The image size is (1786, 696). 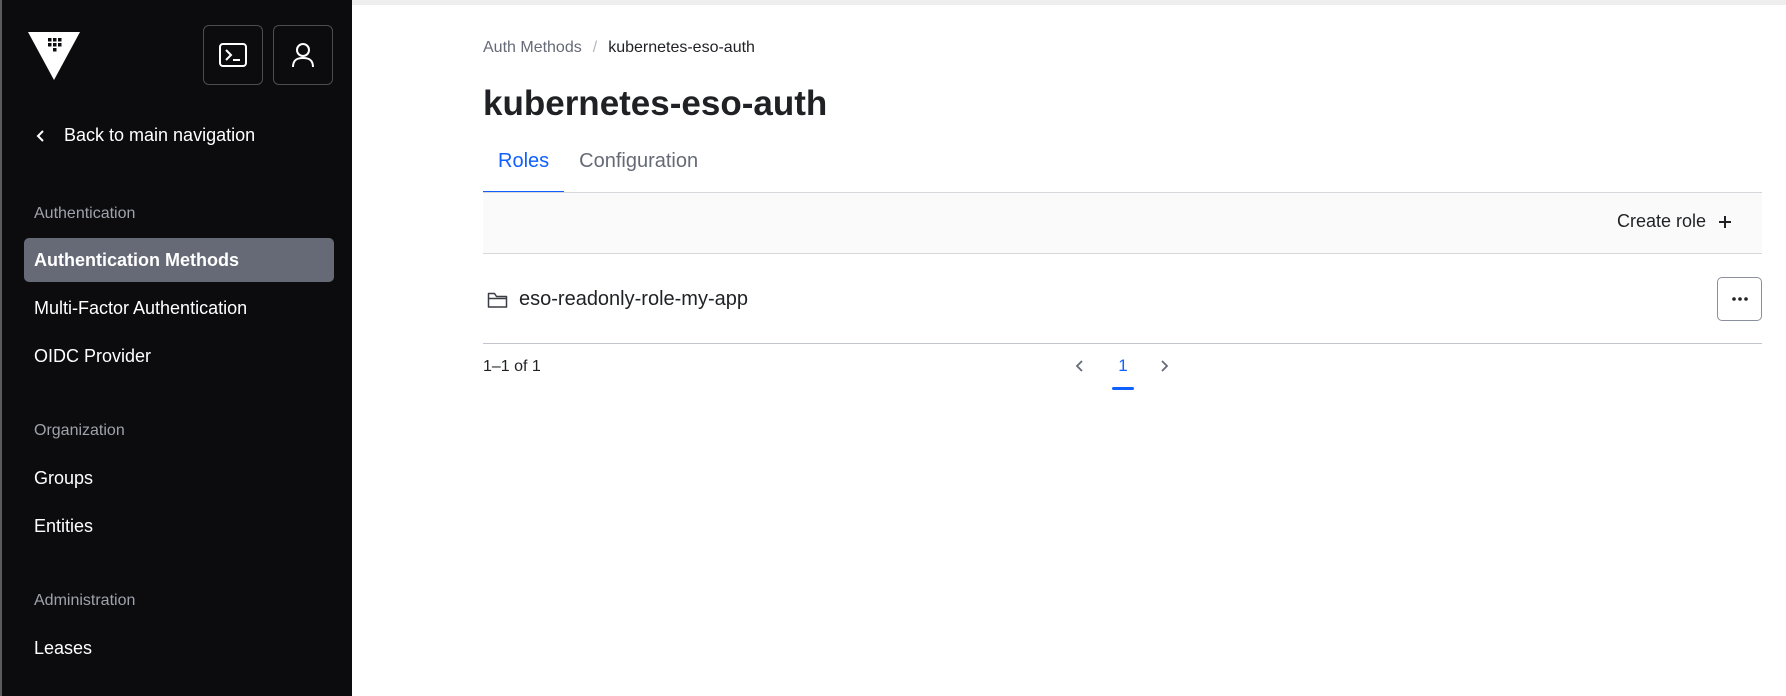 I want to click on sidebar-item-multi-factor-authentication: Multi-Factor Authentication, so click(x=179, y=308).